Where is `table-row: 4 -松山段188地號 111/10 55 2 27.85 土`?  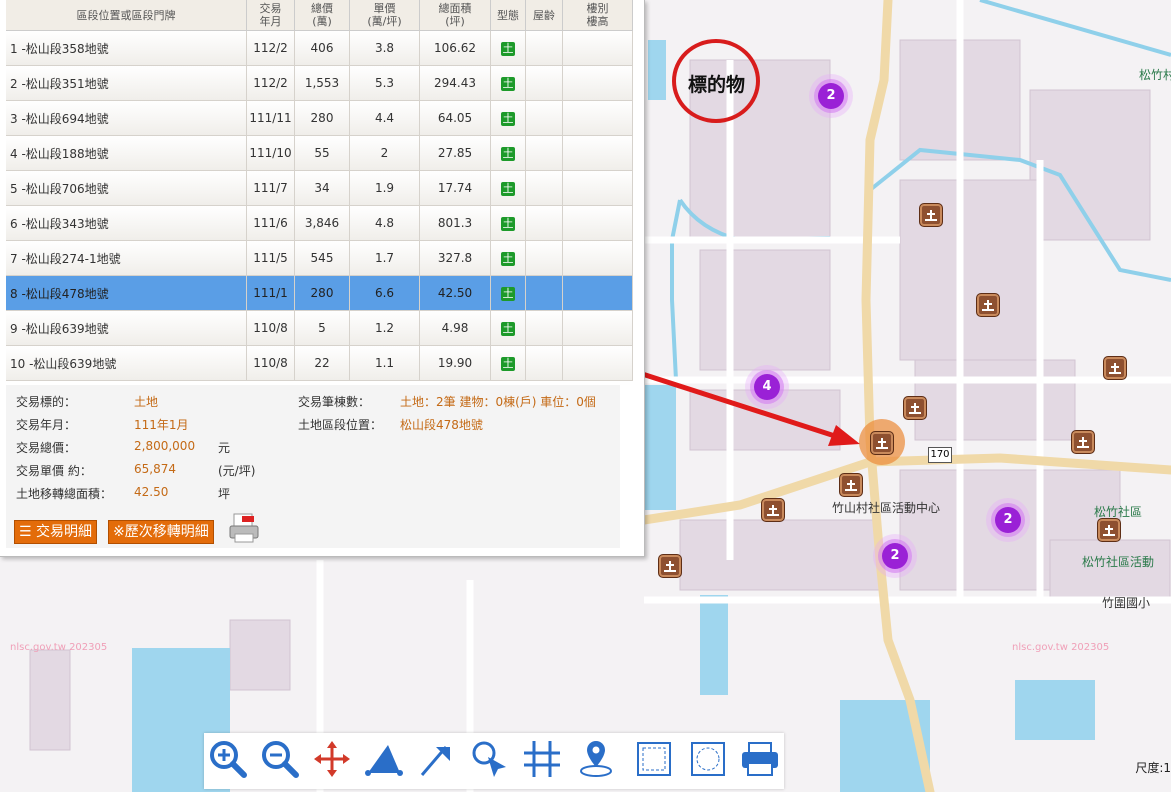 table-row: 4 -松山段188地號 111/10 55 2 27.85 土 is located at coordinates (319, 153).